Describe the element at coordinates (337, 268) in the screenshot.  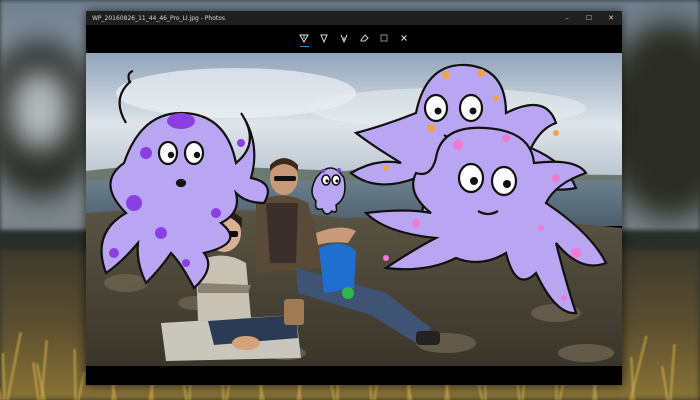
I see `blue-backpack` at that location.